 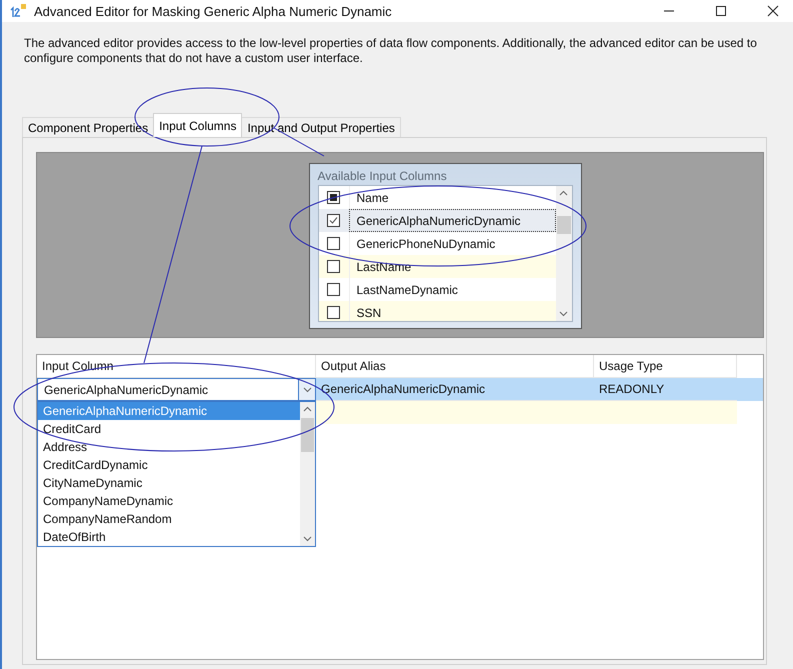 I want to click on dropdown-option: CreditCardDynamic, so click(x=169, y=465).